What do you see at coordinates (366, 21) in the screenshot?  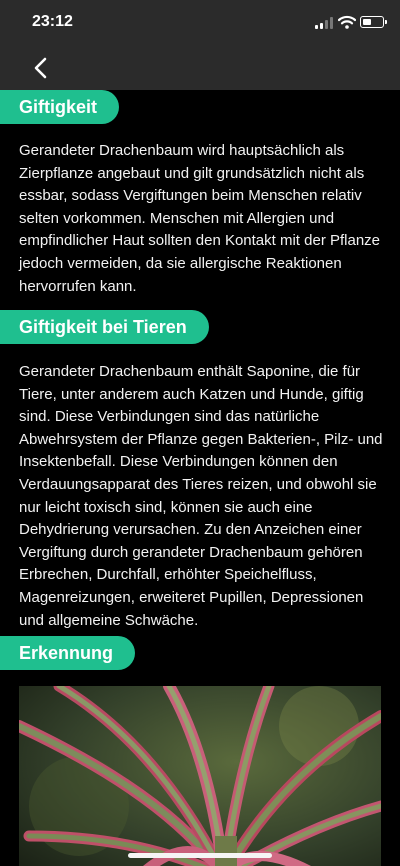 I see `battery-level` at bounding box center [366, 21].